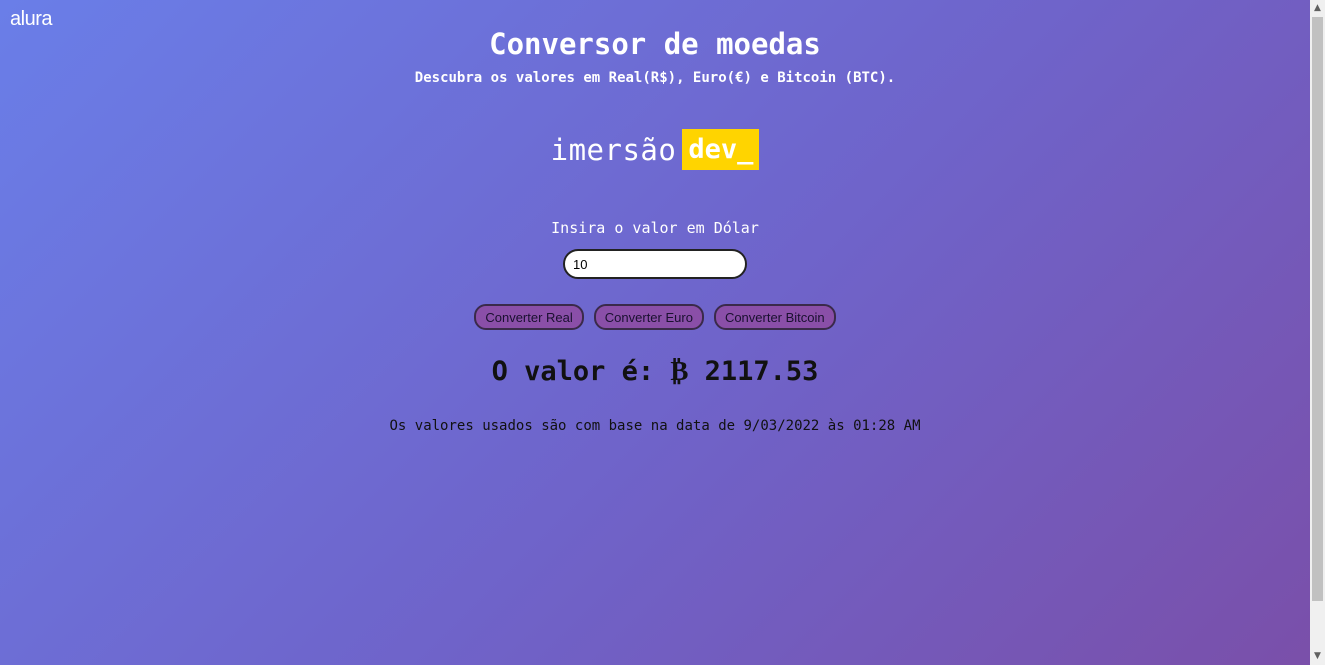 The width and height of the screenshot is (1325, 665). I want to click on brand-tag: dev_, so click(721, 149).